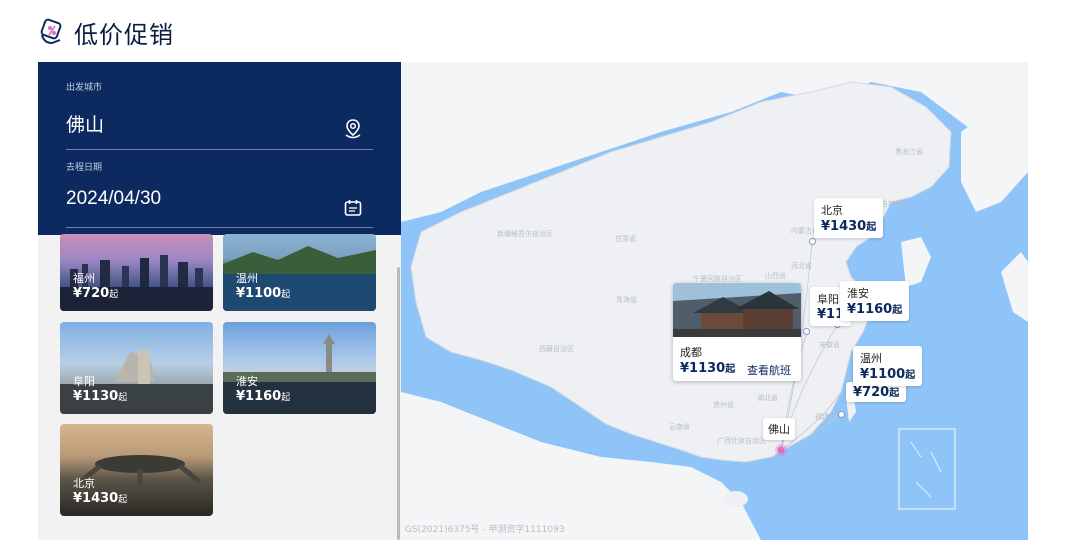 This screenshot has height=559, width=1080. What do you see at coordinates (84, 381) in the screenshot?
I see `card-city: 阜阳` at bounding box center [84, 381].